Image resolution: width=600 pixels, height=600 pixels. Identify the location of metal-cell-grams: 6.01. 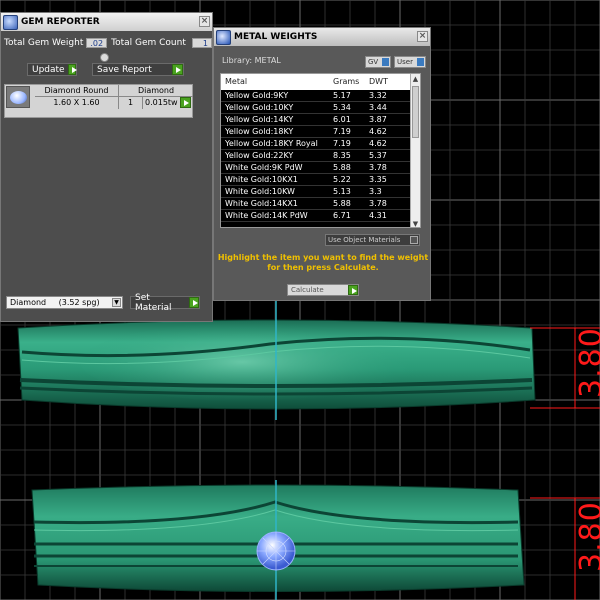
(342, 119).